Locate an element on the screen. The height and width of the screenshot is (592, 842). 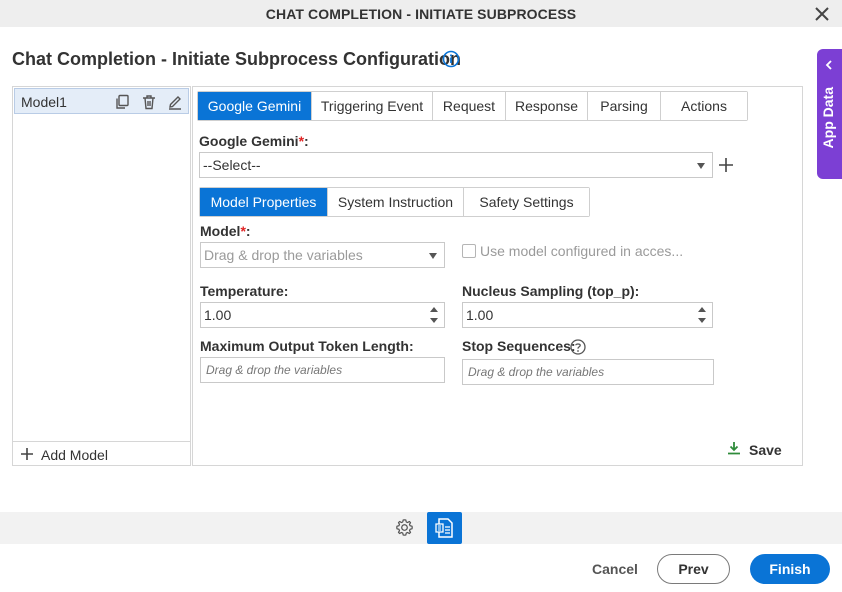
app-data-tab: App Data is located at coordinates (829, 114).